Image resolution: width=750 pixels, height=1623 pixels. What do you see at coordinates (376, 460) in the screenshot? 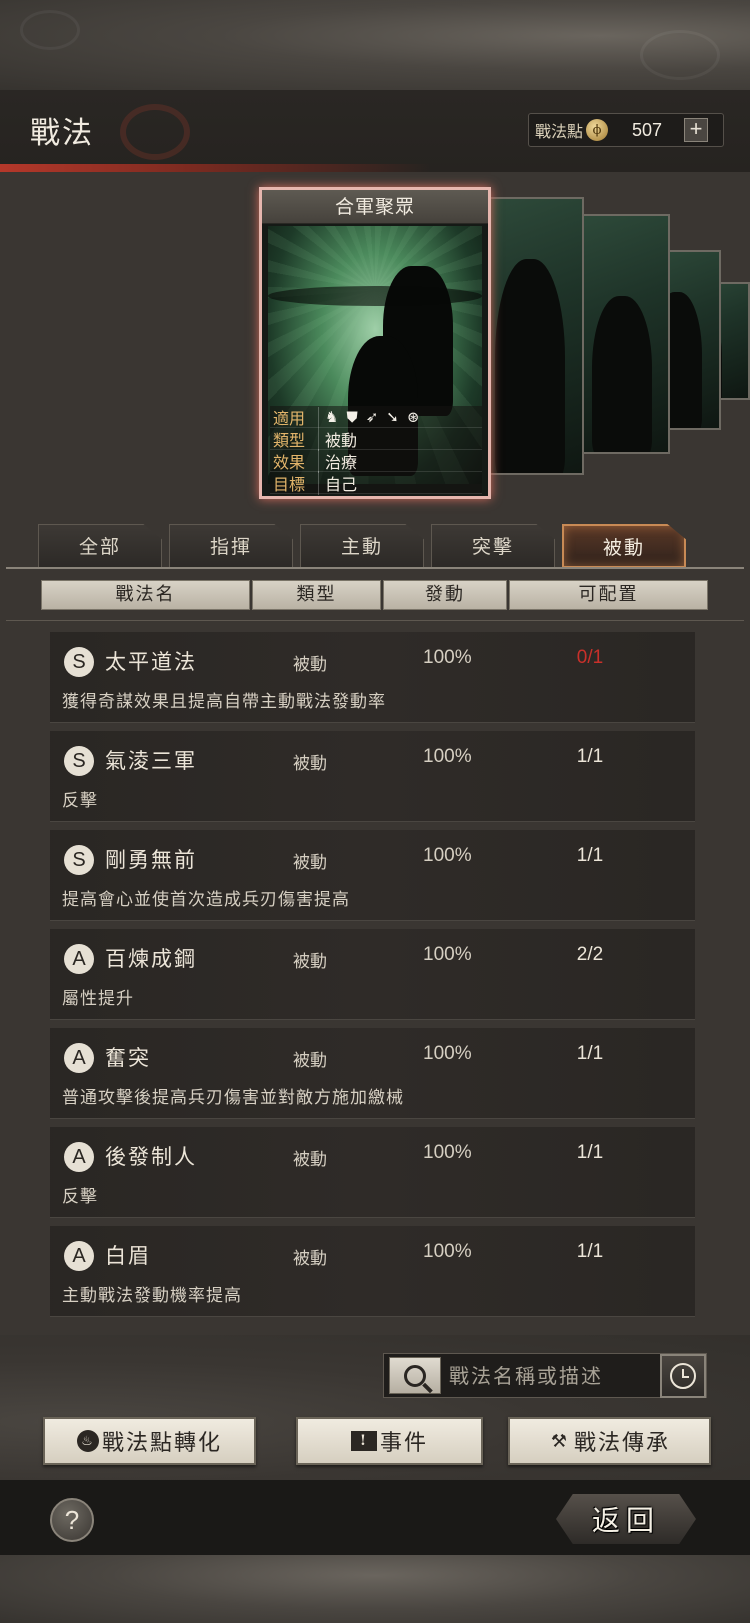
I see `stat-row-effect: 效果 治療` at bounding box center [376, 460].